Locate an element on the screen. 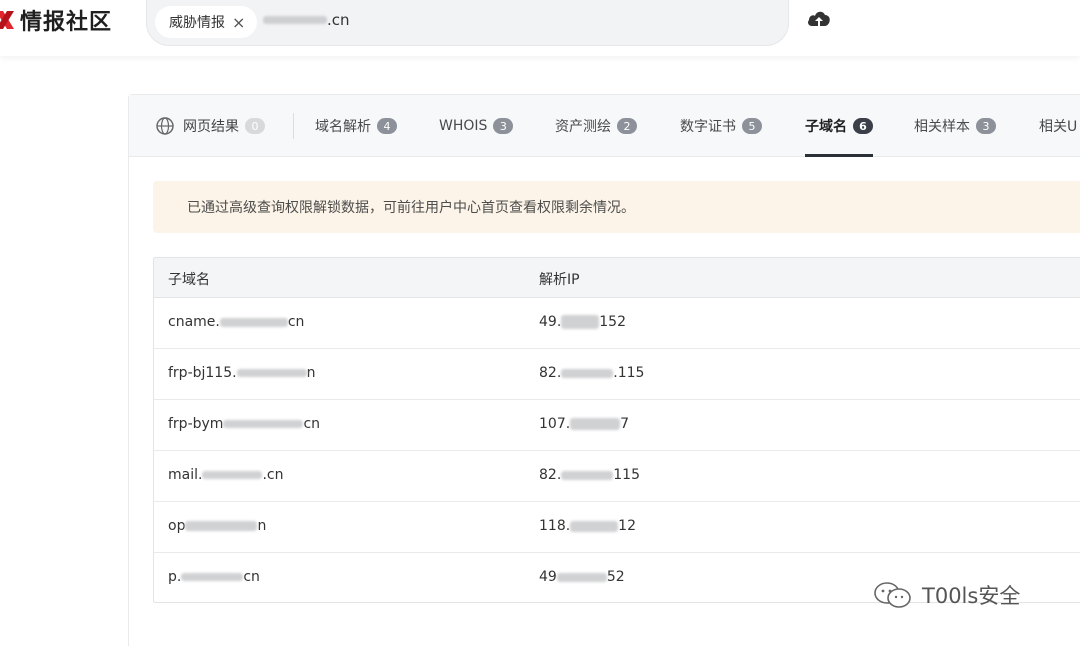 The image size is (1080, 646). tab-label: 网页结果 is located at coordinates (211, 127).